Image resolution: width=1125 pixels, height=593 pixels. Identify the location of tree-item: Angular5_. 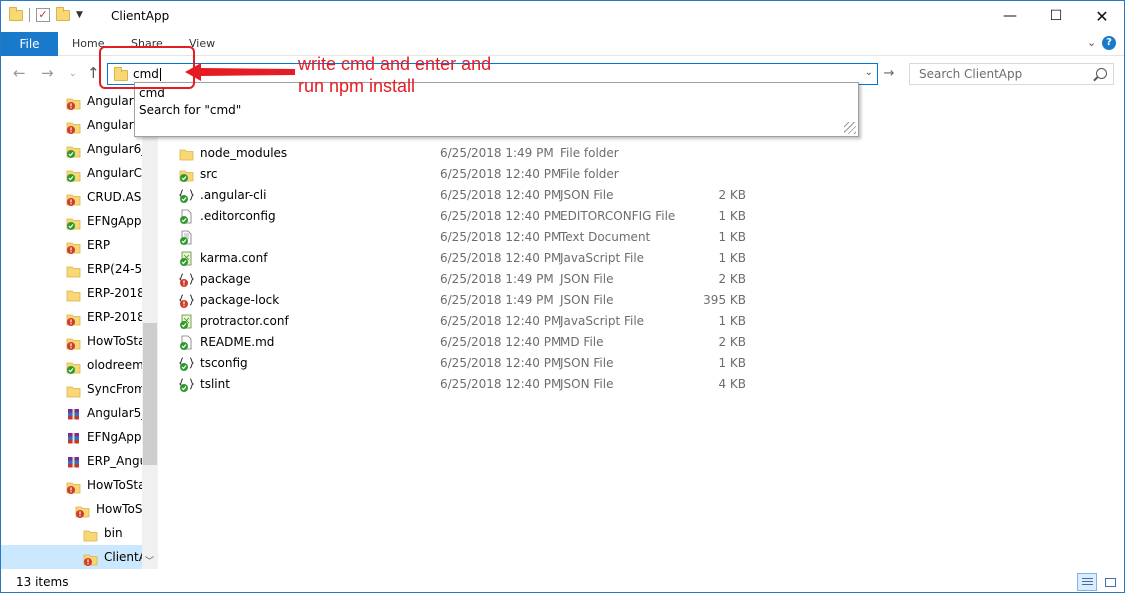
(74, 413).